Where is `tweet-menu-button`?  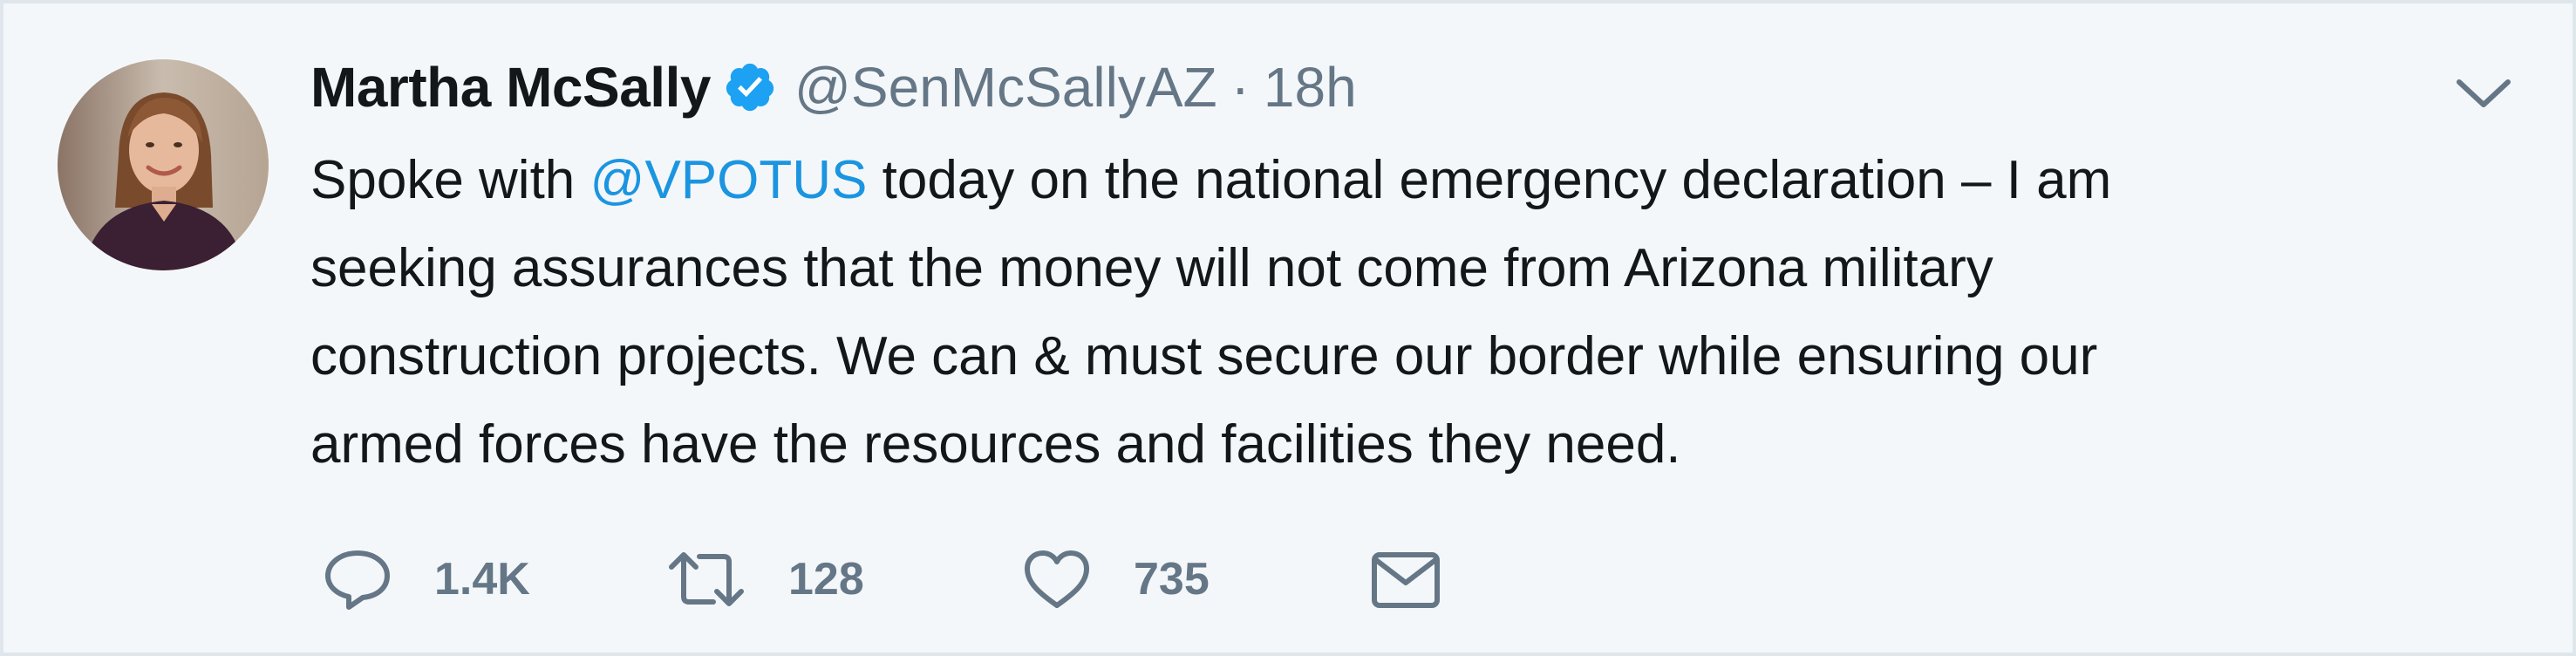
tweet-menu-button is located at coordinates (2484, 94).